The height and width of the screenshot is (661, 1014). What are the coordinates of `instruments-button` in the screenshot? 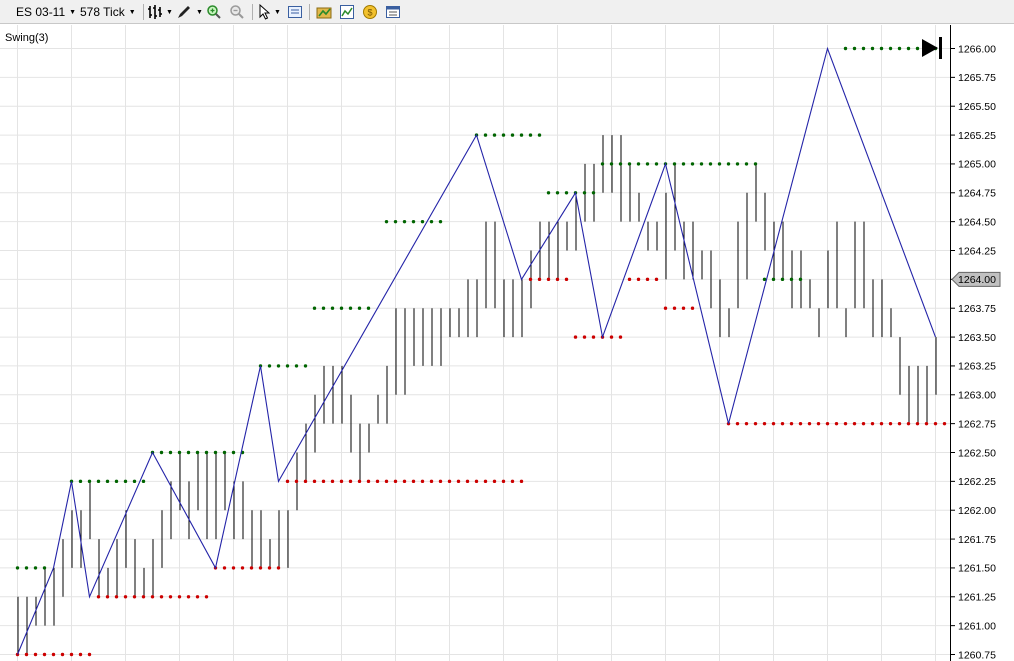 It's located at (324, 12).